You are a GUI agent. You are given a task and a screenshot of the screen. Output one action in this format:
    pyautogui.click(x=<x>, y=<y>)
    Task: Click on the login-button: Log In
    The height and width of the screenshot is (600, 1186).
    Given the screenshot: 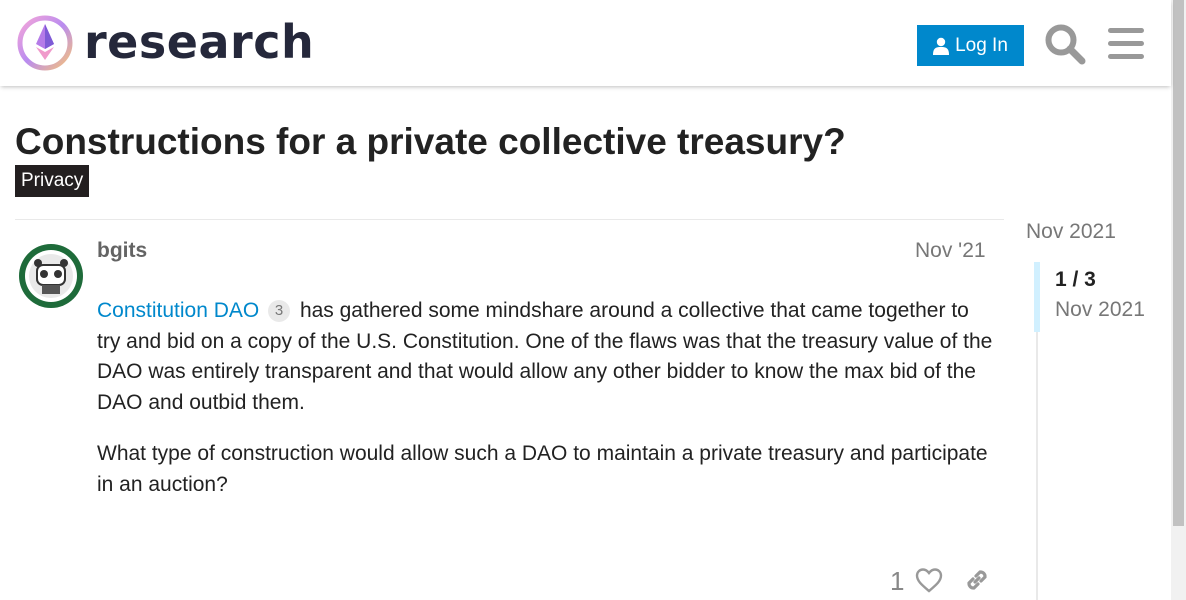 What is the action you would take?
    pyautogui.click(x=970, y=45)
    